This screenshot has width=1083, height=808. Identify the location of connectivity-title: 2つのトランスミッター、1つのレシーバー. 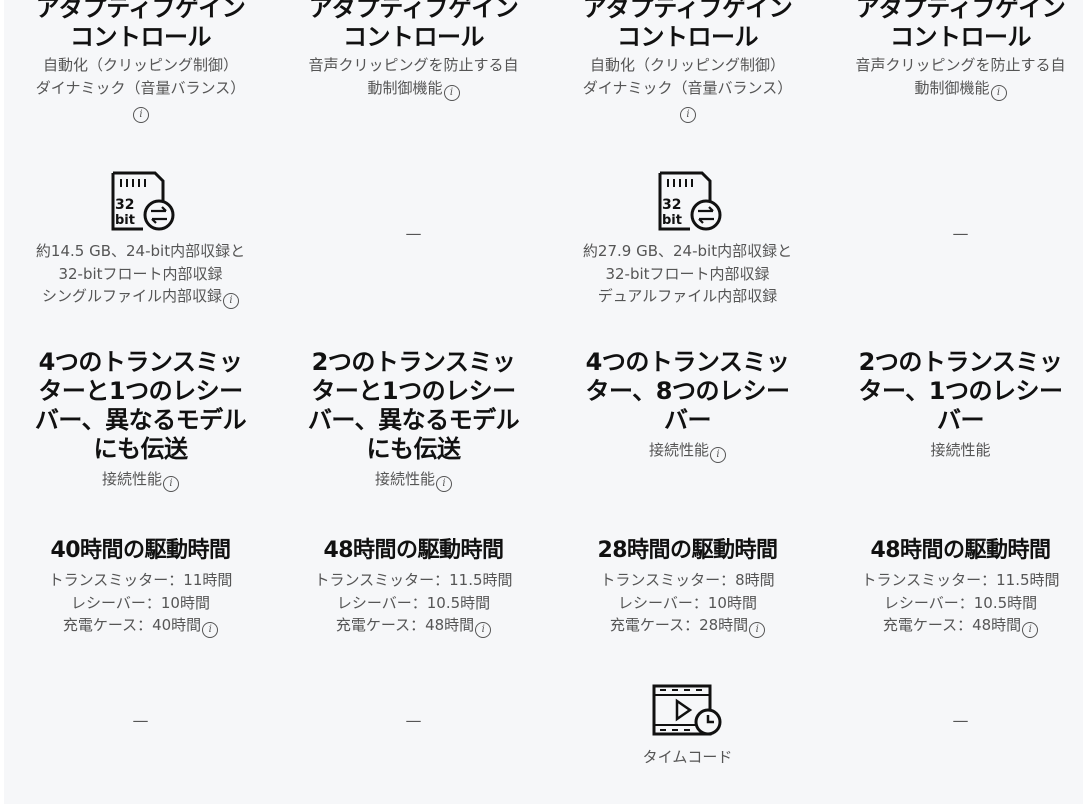
(960, 391).